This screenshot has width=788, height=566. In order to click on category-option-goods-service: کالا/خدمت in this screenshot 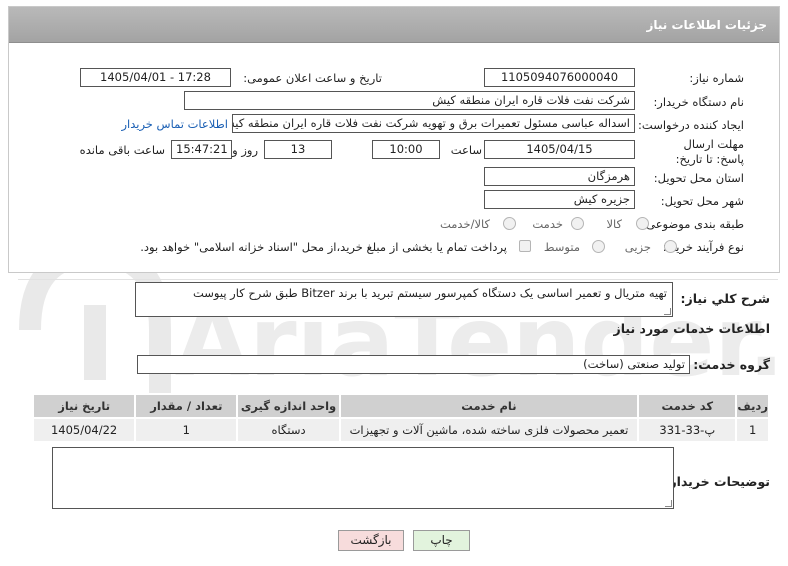, I will do `click(464, 224)`.